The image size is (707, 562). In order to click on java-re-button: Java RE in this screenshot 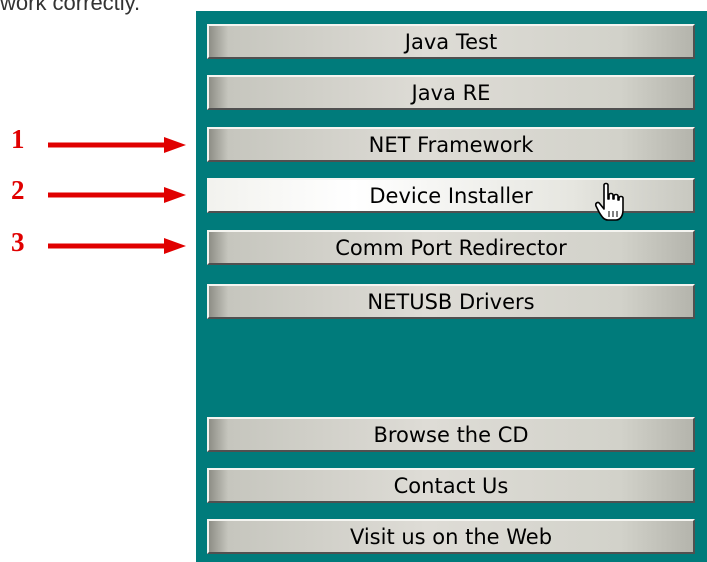, I will do `click(451, 92)`.